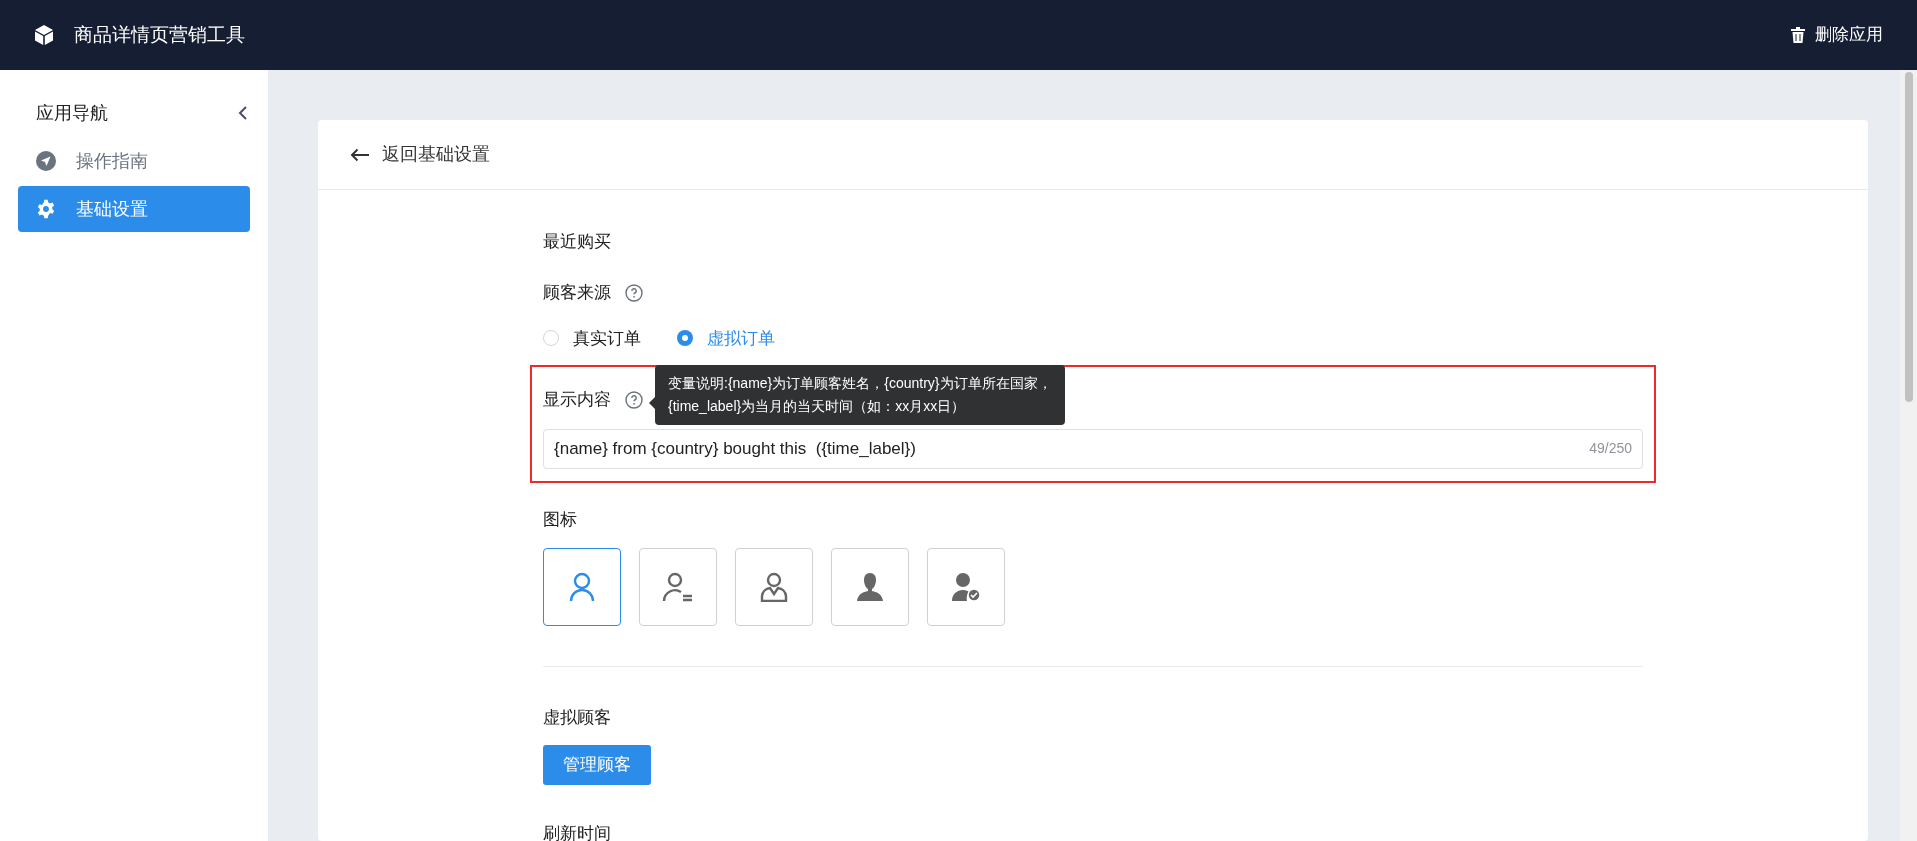  I want to click on cube-icon, so click(44, 35).